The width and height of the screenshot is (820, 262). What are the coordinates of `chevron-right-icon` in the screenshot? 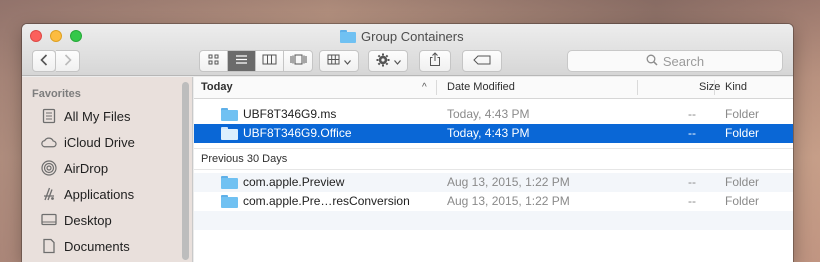 It's located at (68, 61).